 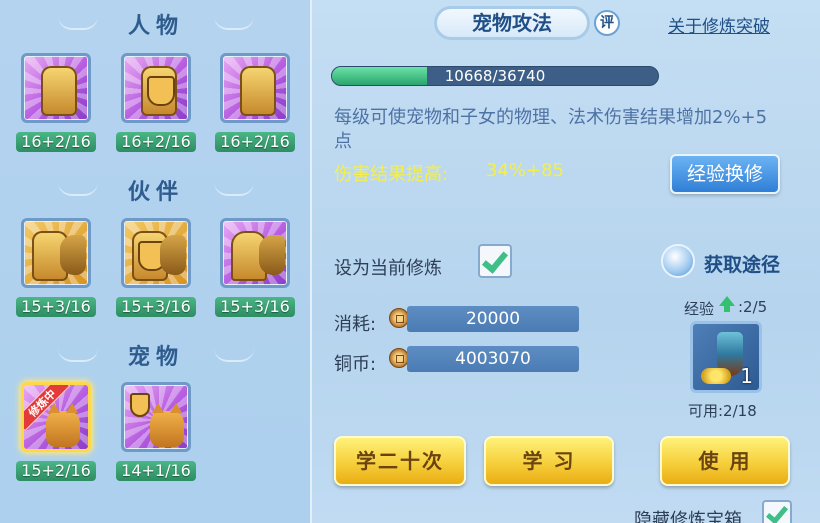 I want to click on set-current-checkbox, so click(x=495, y=261).